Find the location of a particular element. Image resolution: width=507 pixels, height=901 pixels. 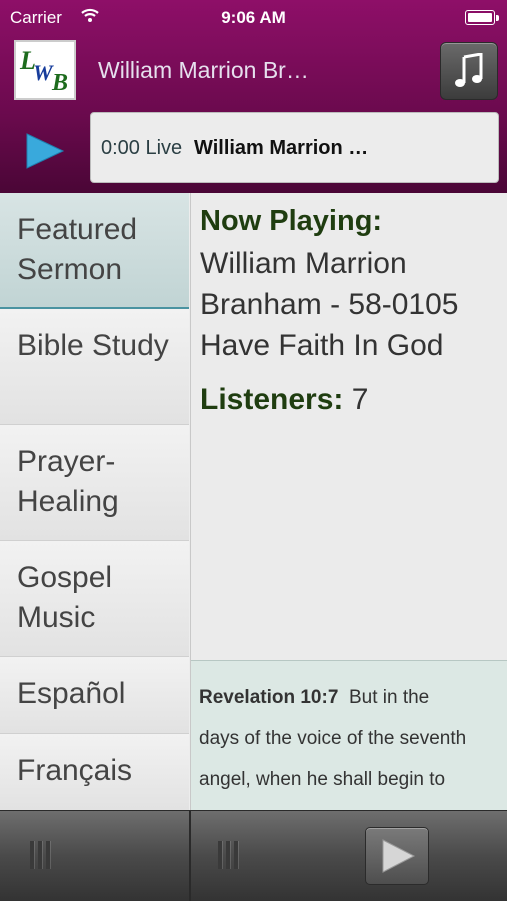

music-button is located at coordinates (469, 71).